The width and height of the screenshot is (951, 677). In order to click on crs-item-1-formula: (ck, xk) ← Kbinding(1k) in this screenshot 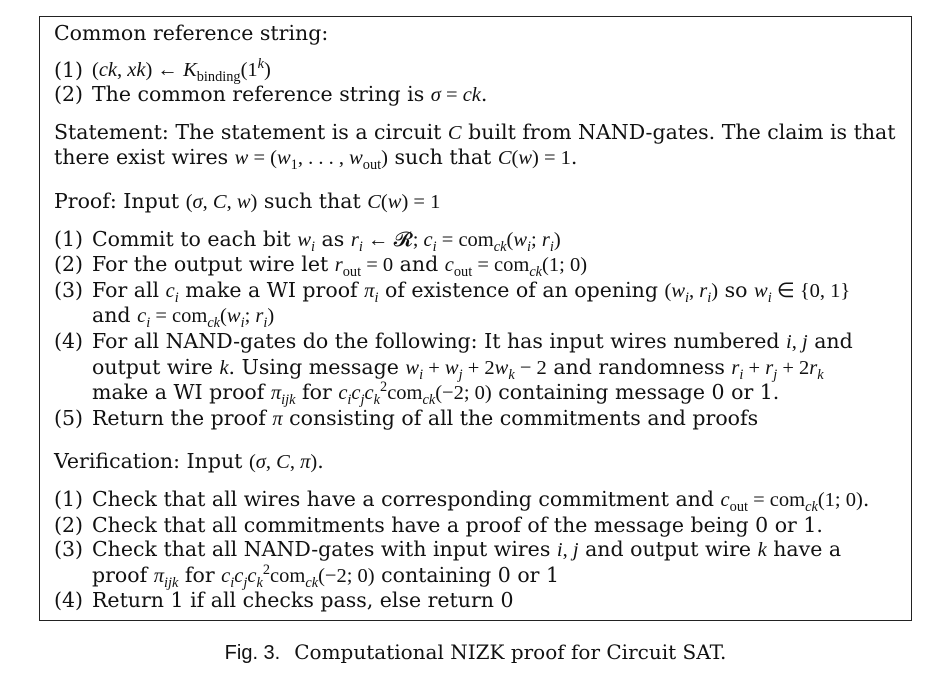, I will do `click(181, 70)`.